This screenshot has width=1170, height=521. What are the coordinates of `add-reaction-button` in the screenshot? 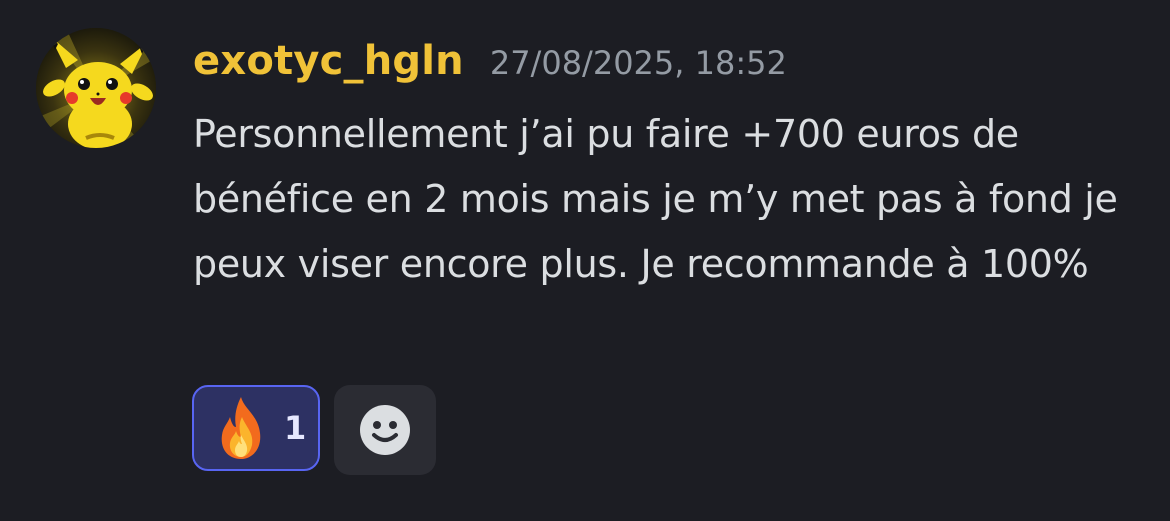 It's located at (385, 430).